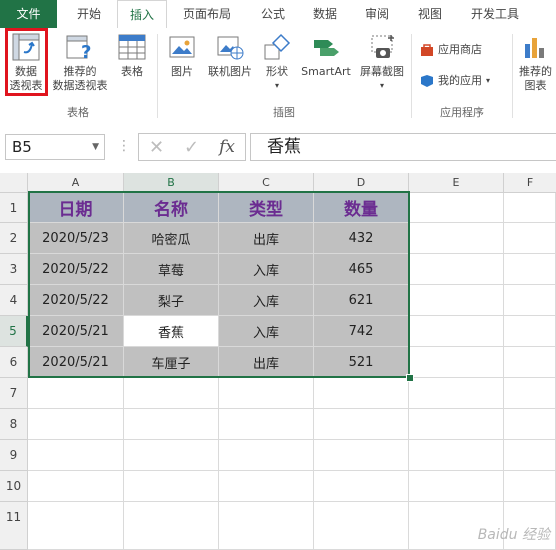 The image size is (556, 550). What do you see at coordinates (227, 147) in the screenshot?
I see `insert-function-button: fx` at bounding box center [227, 147].